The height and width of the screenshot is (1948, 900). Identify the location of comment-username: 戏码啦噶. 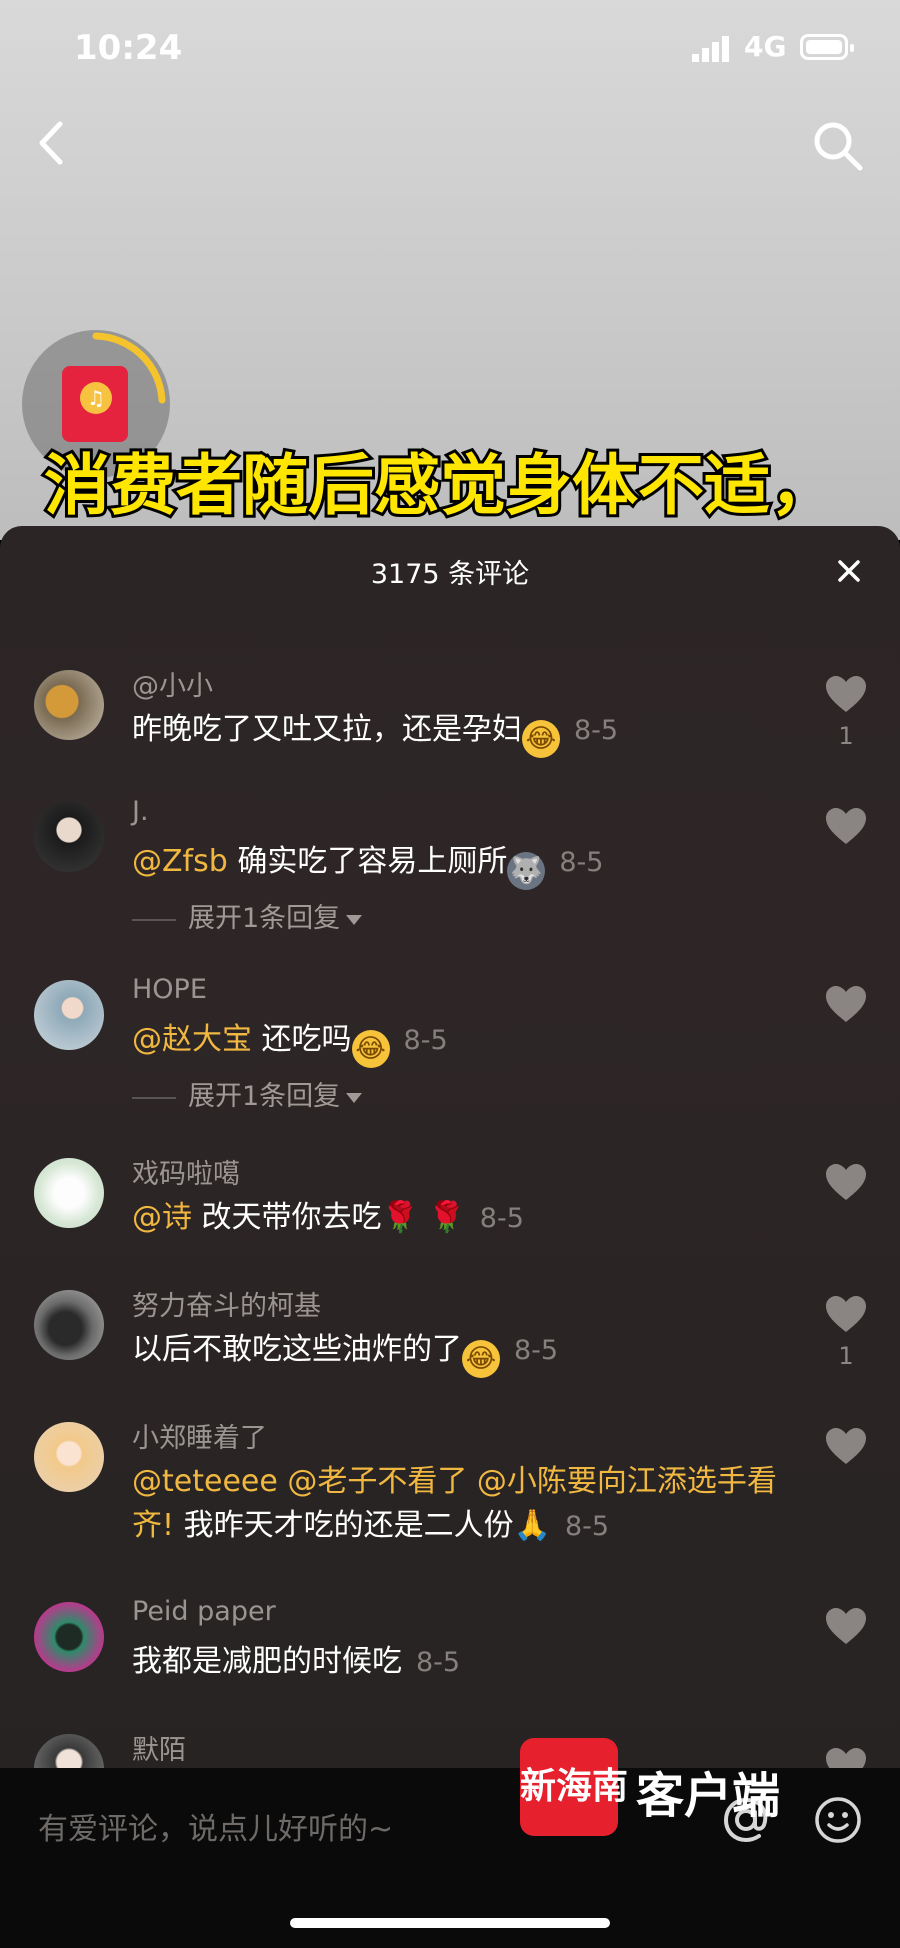
(186, 1171).